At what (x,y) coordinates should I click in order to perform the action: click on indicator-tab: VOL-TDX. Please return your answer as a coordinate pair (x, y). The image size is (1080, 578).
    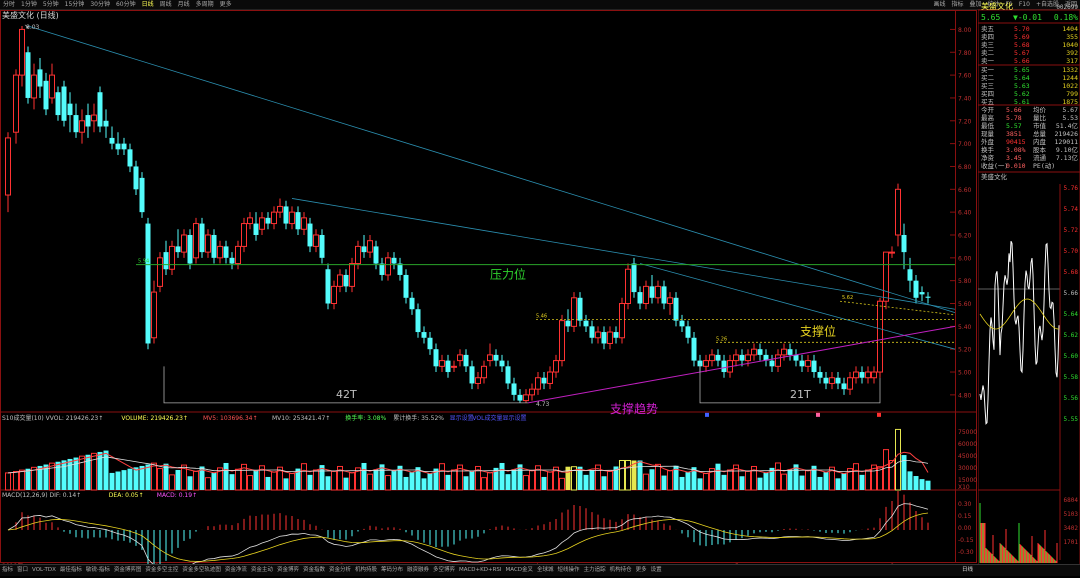
    Looking at the image, I should click on (44, 570).